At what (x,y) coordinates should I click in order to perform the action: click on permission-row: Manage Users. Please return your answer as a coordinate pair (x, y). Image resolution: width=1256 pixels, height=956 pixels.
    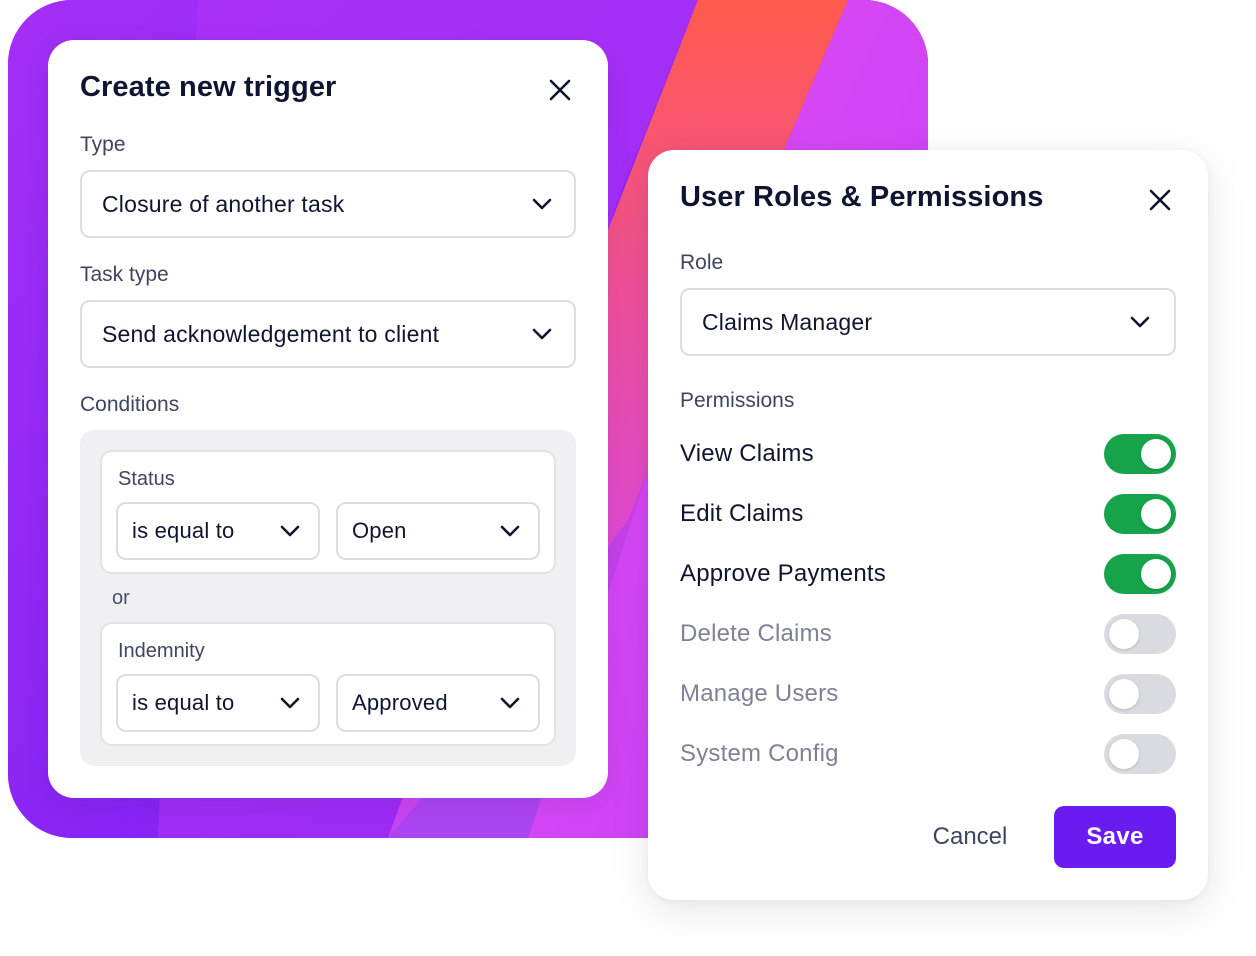
    Looking at the image, I should click on (928, 694).